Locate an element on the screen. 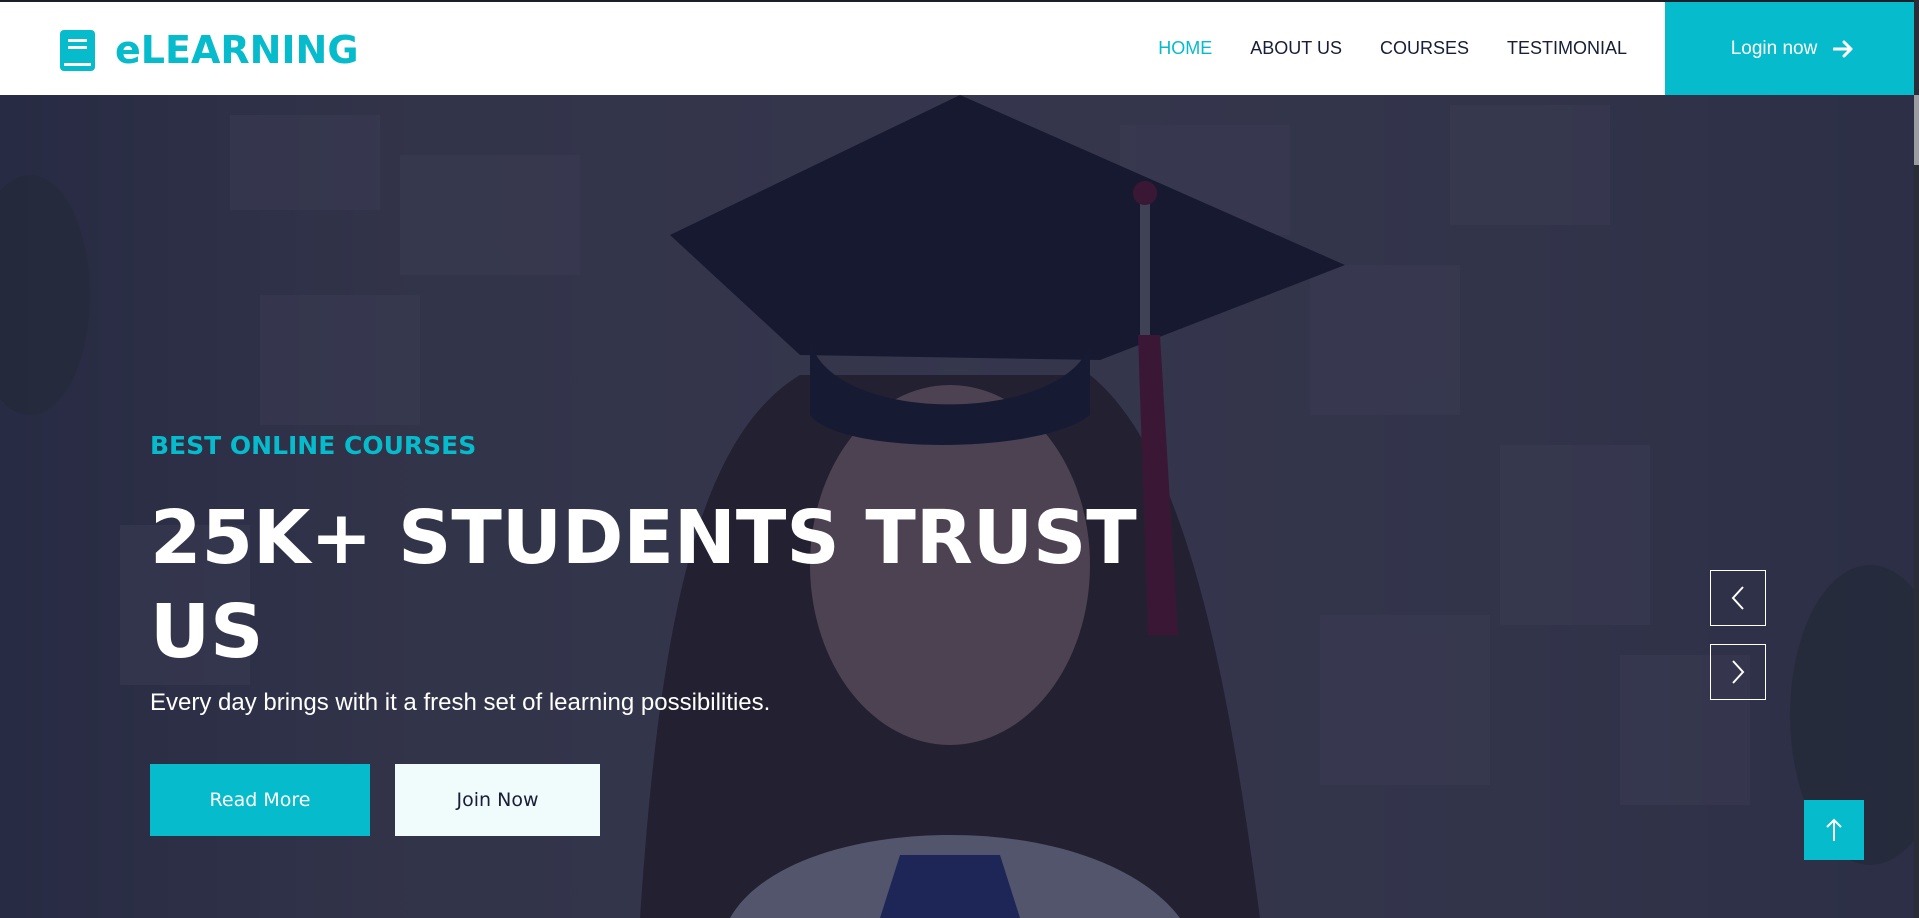  carousel-prev-button is located at coordinates (1738, 598).